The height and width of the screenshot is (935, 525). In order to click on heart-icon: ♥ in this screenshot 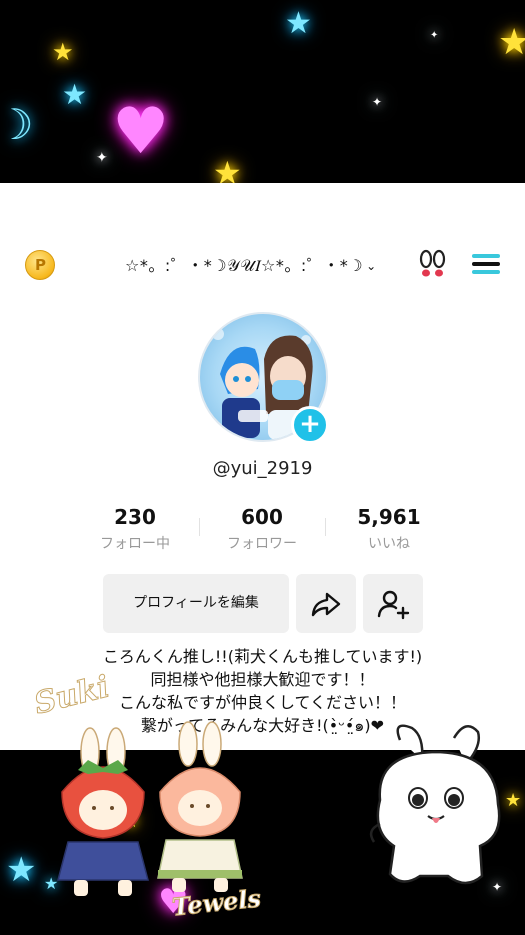, I will do `click(141, 132)`.